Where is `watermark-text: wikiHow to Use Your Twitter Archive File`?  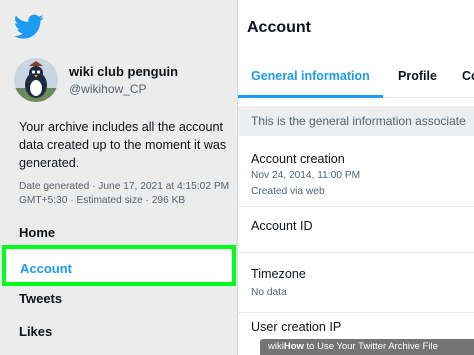
watermark-text: wikiHow to Use Your Twitter Archive File is located at coordinates (353, 346).